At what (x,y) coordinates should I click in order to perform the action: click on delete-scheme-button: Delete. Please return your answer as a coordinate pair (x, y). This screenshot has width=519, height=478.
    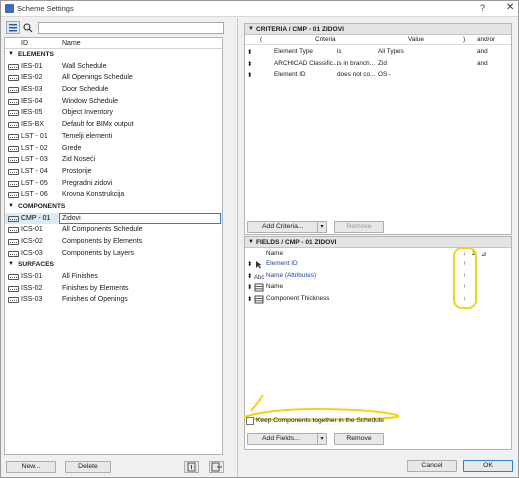
    Looking at the image, I should click on (88, 467).